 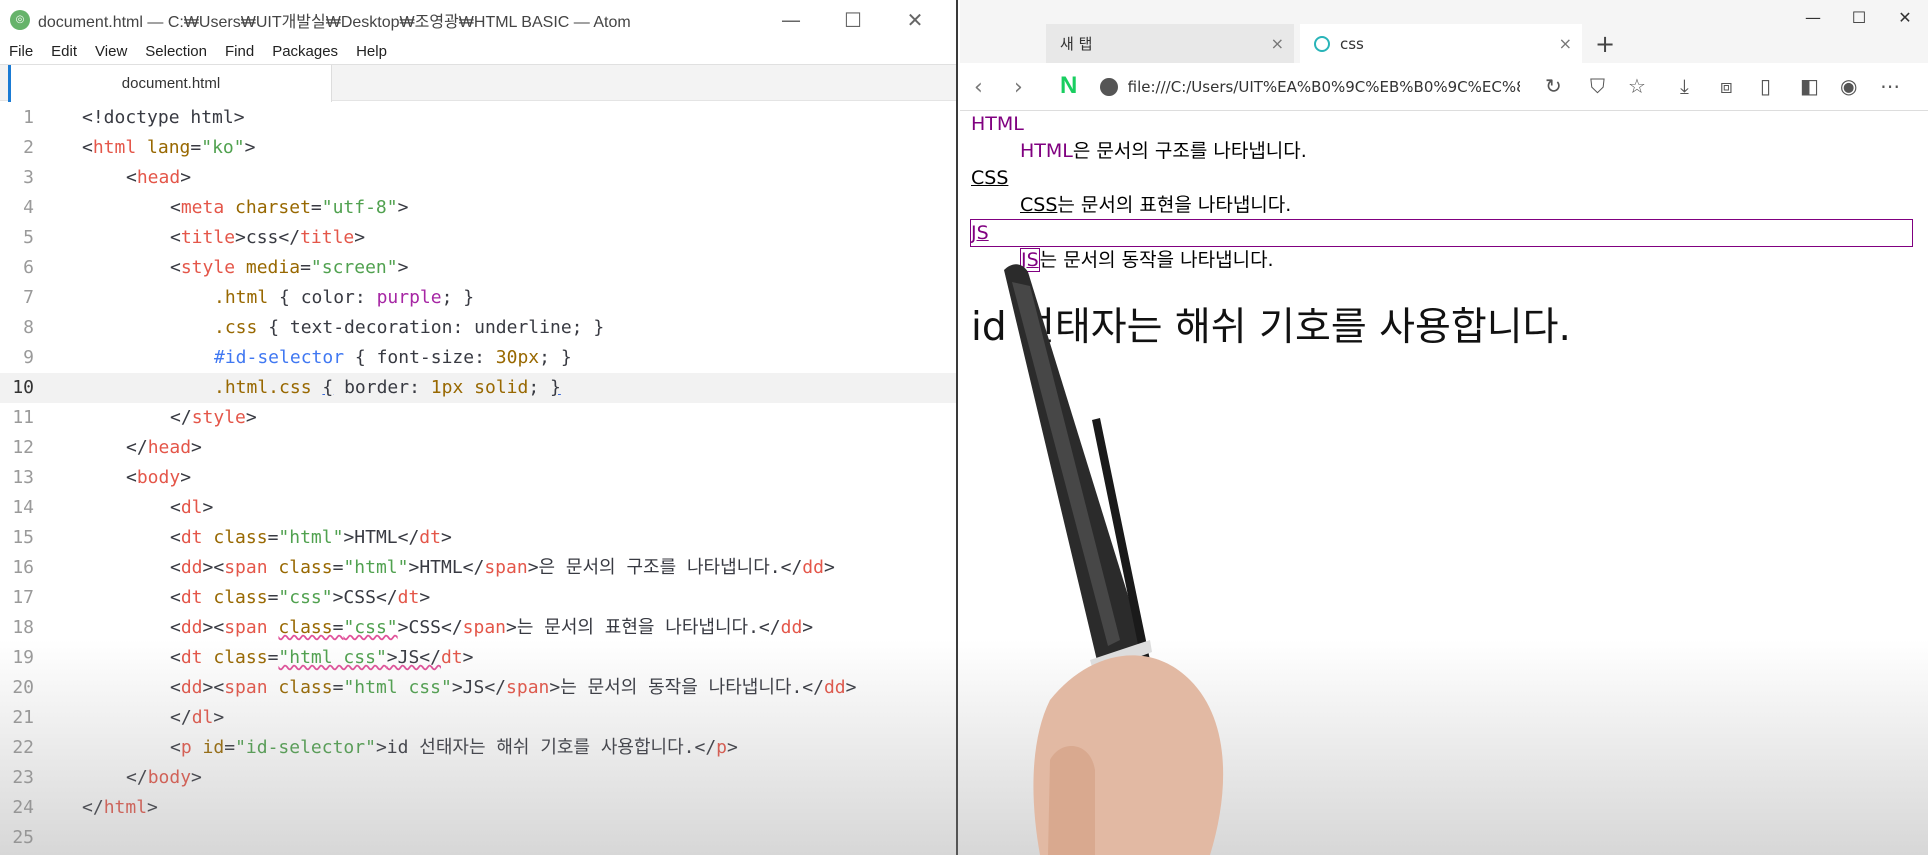 I want to click on token: style, so click(x=208, y=267).